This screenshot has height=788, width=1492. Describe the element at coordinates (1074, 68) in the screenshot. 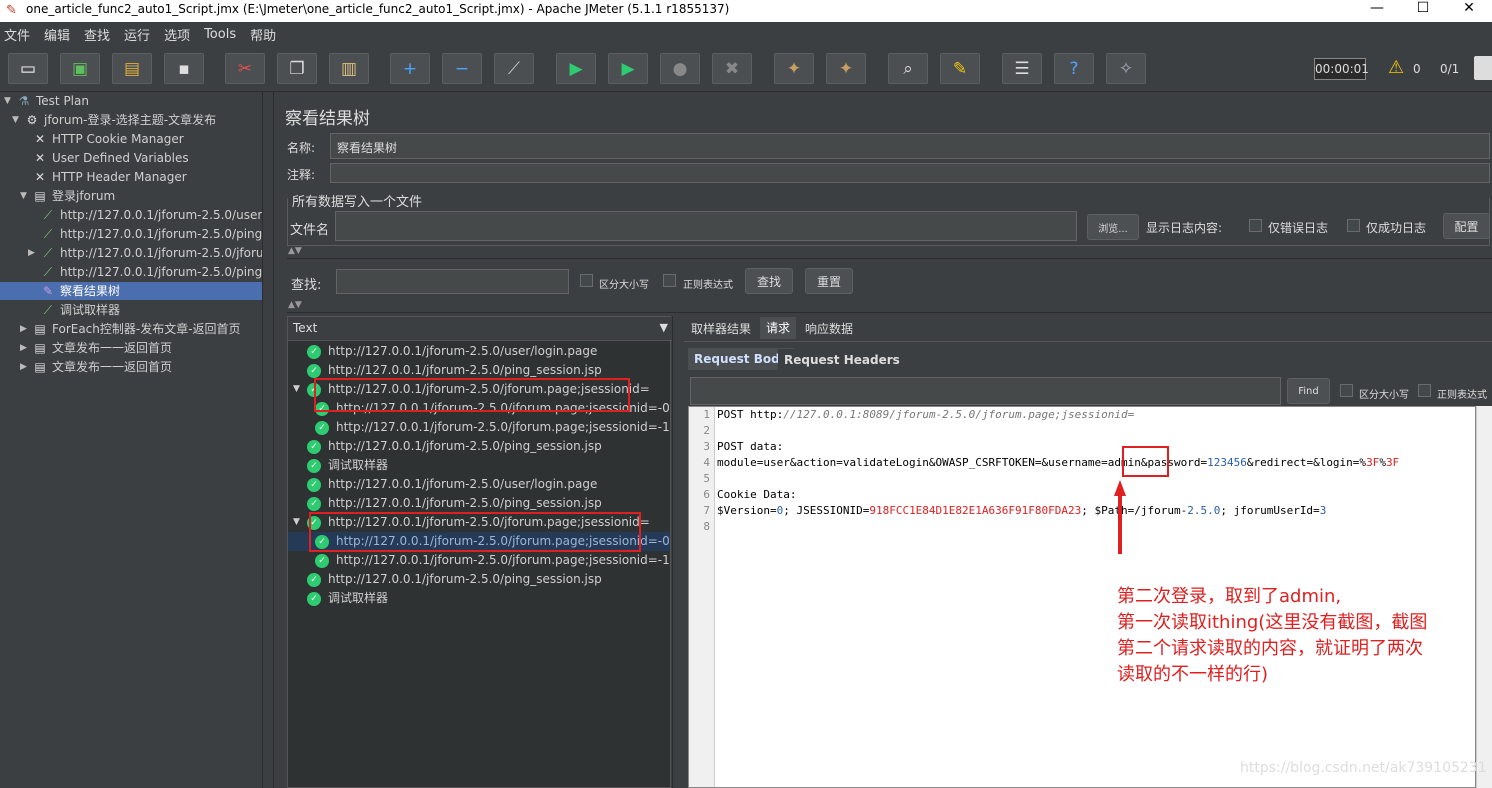

I see `help-icon: ?` at that location.